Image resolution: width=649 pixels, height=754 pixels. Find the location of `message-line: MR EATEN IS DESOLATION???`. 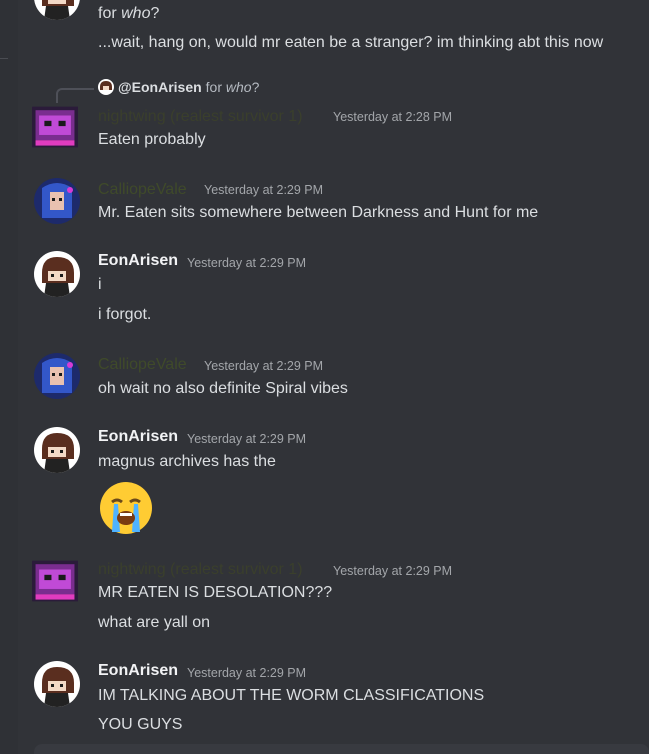

message-line: MR EATEN IS DESOLATION??? is located at coordinates (215, 592).